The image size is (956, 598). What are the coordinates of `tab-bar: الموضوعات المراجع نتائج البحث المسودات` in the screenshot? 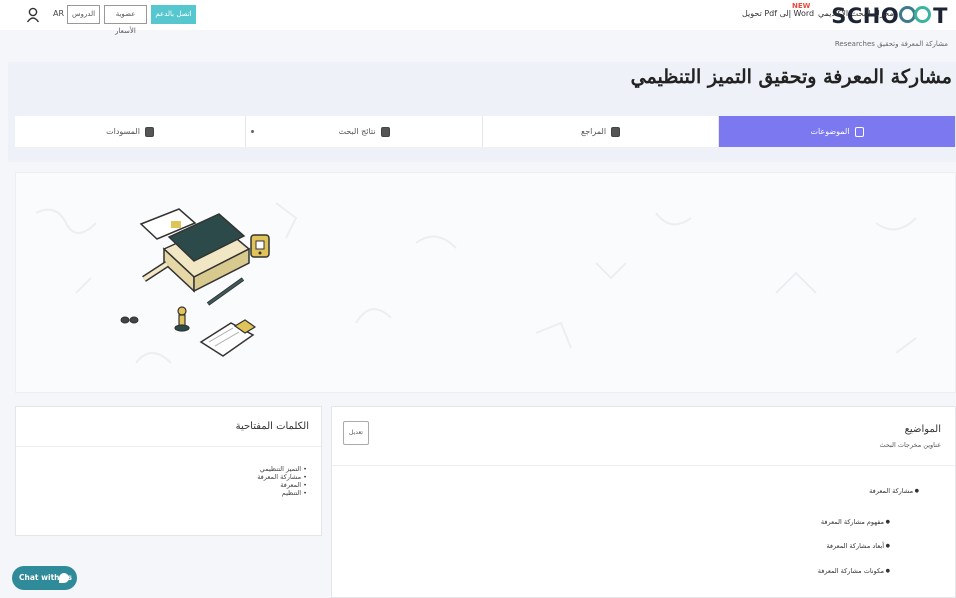 It's located at (485, 131).